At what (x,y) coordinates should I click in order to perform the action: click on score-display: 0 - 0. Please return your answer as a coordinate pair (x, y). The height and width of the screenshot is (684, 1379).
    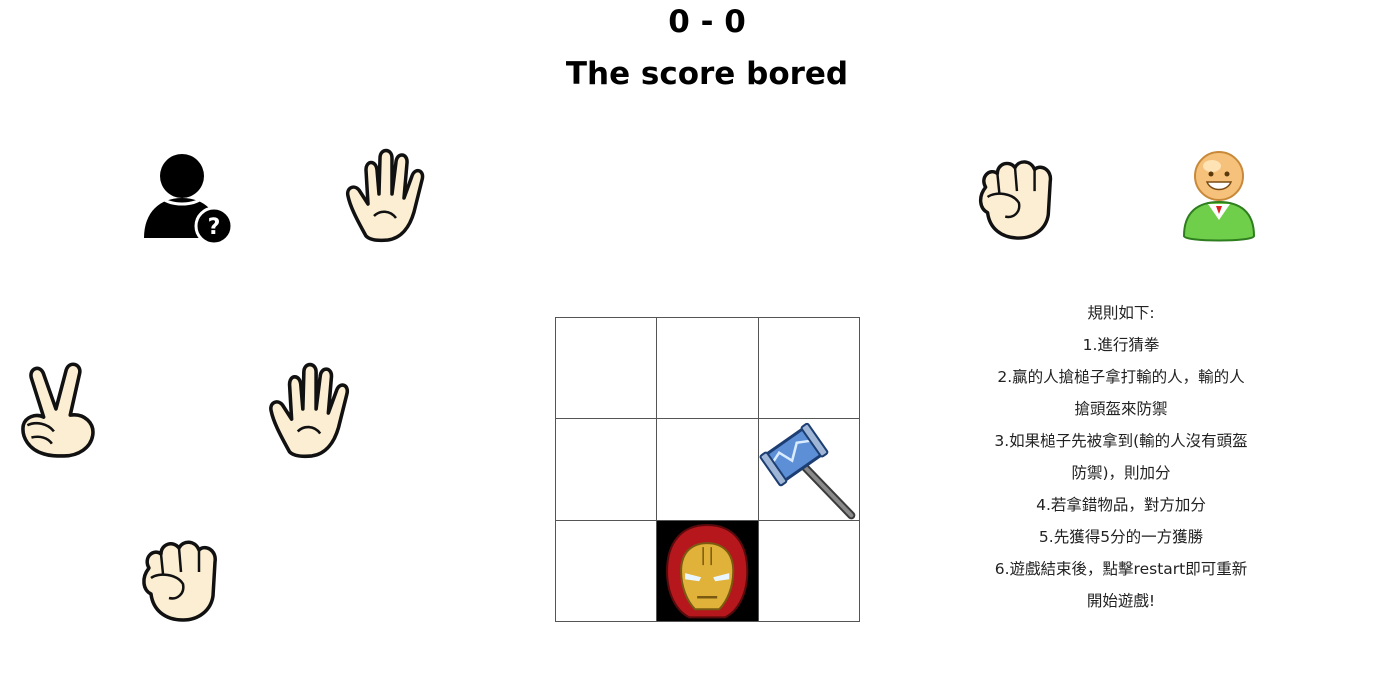
    Looking at the image, I should click on (707, 22).